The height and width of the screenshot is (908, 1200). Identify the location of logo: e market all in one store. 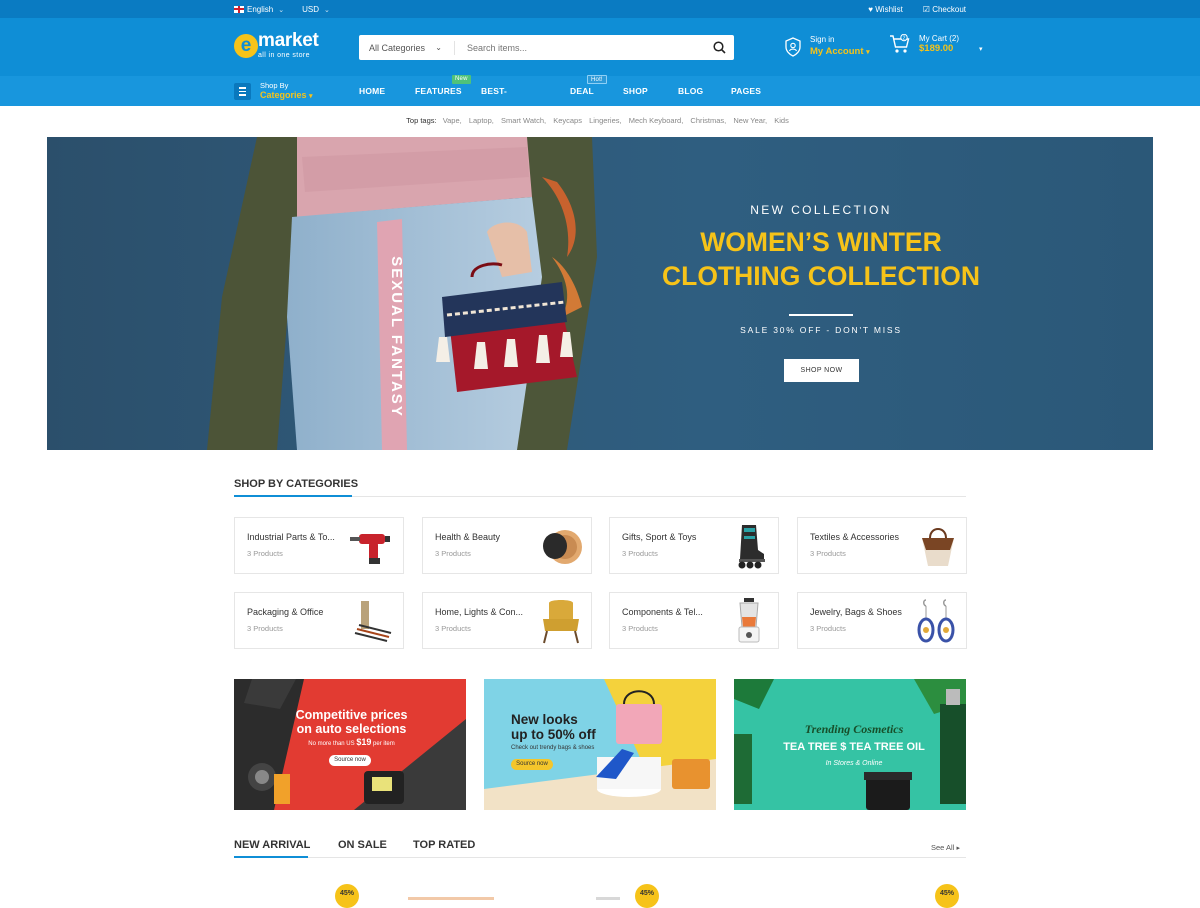
(279, 47).